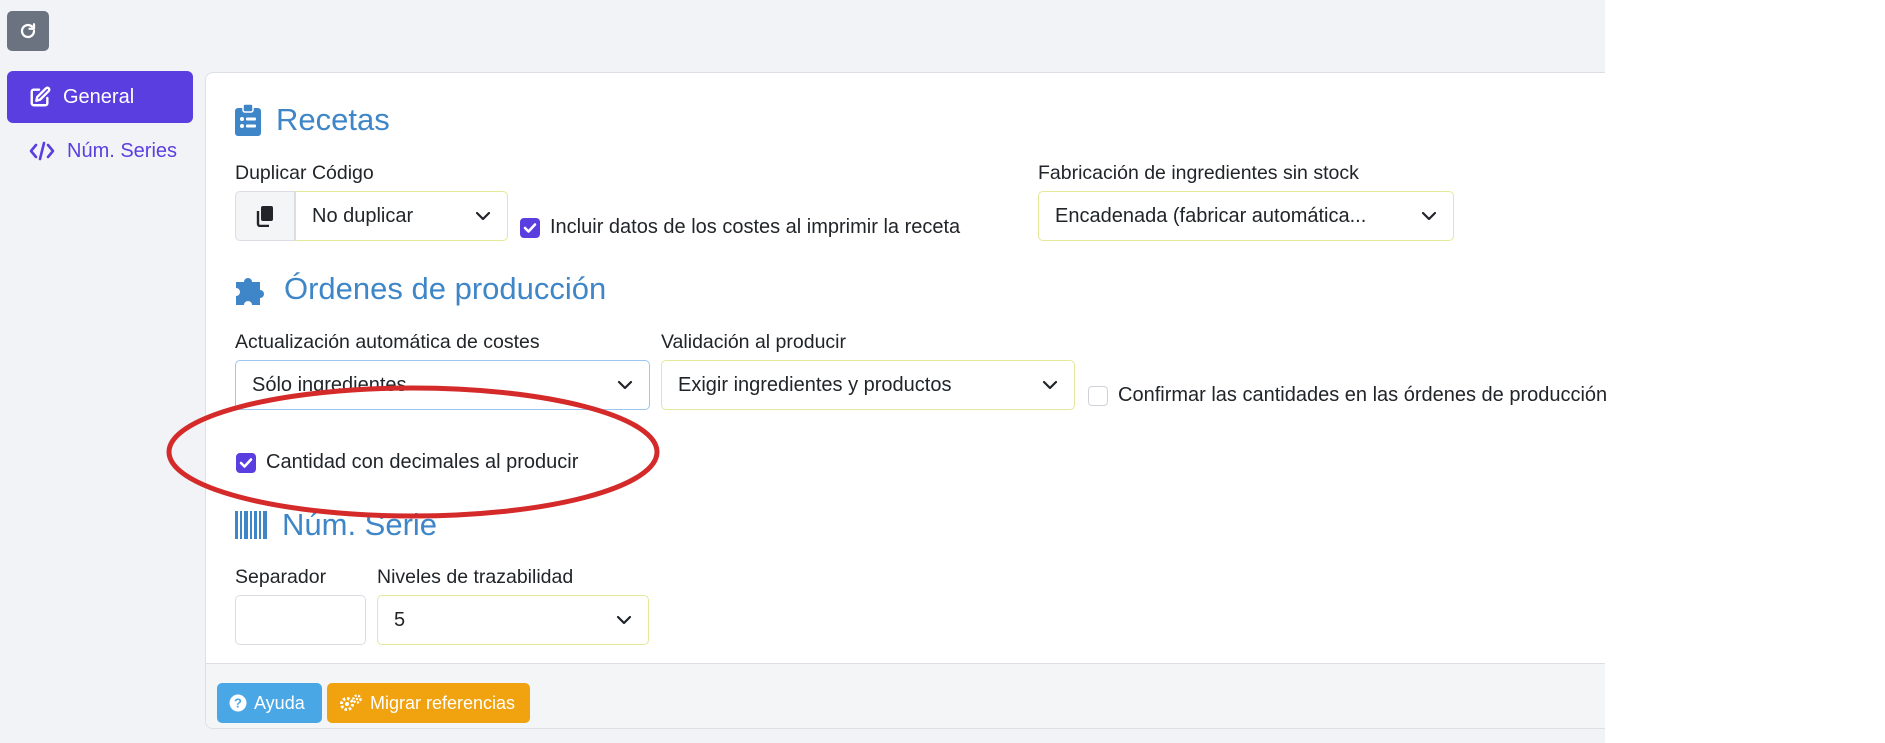 This screenshot has height=743, width=1885. I want to click on section-title-text: Recetas, so click(333, 119).